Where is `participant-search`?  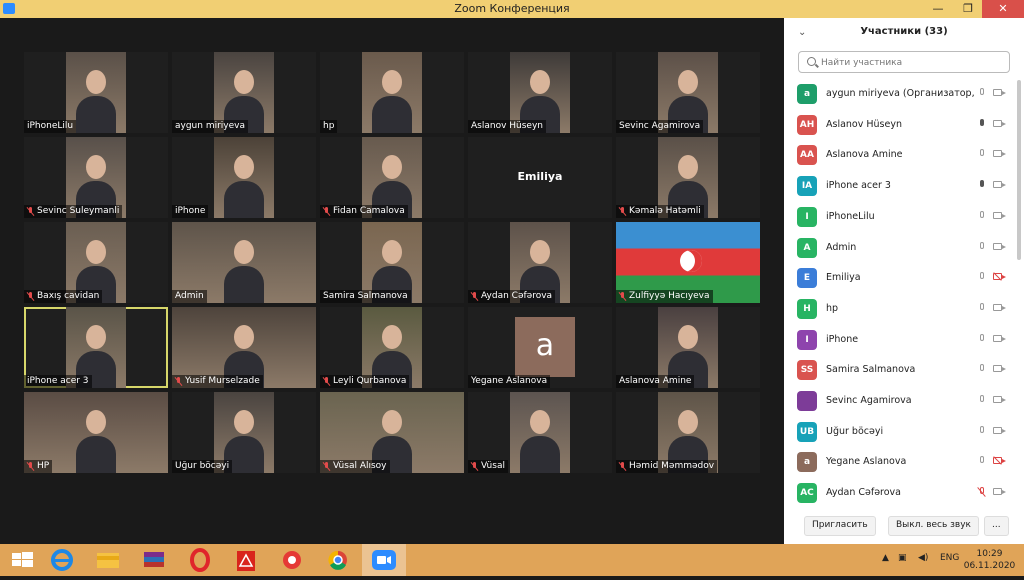
participant-search is located at coordinates (904, 62).